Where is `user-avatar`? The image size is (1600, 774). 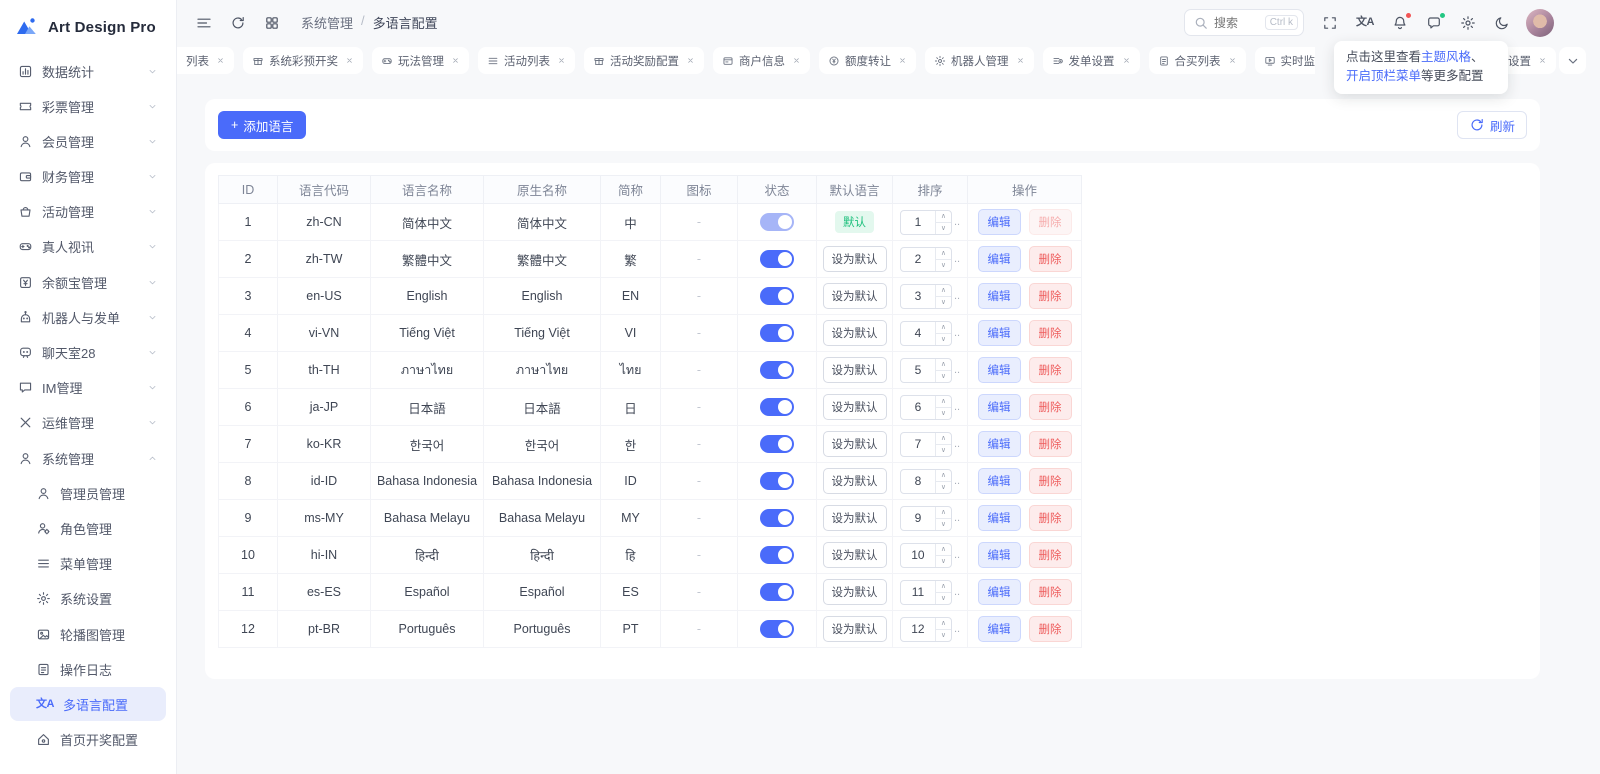
user-avatar is located at coordinates (1540, 22).